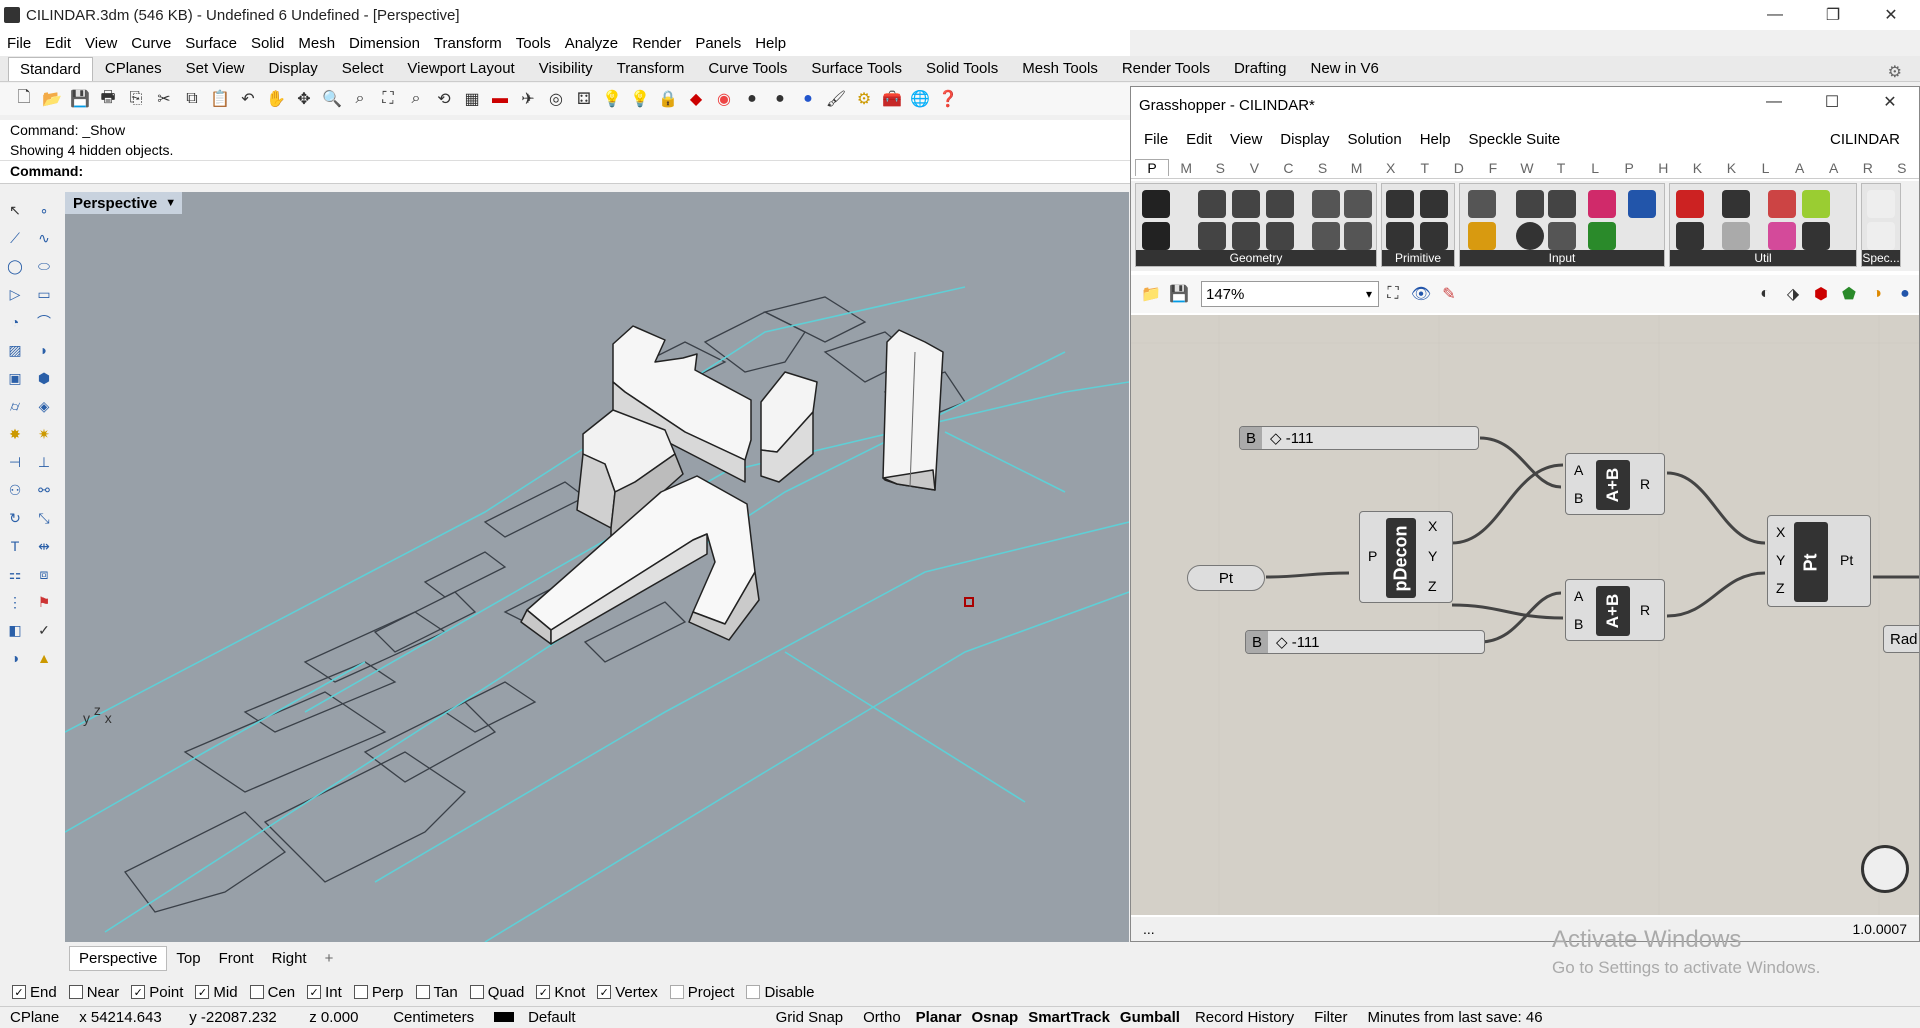 This screenshot has height=1028, width=1920. I want to click on speckle-send-icon, so click(1881, 204).